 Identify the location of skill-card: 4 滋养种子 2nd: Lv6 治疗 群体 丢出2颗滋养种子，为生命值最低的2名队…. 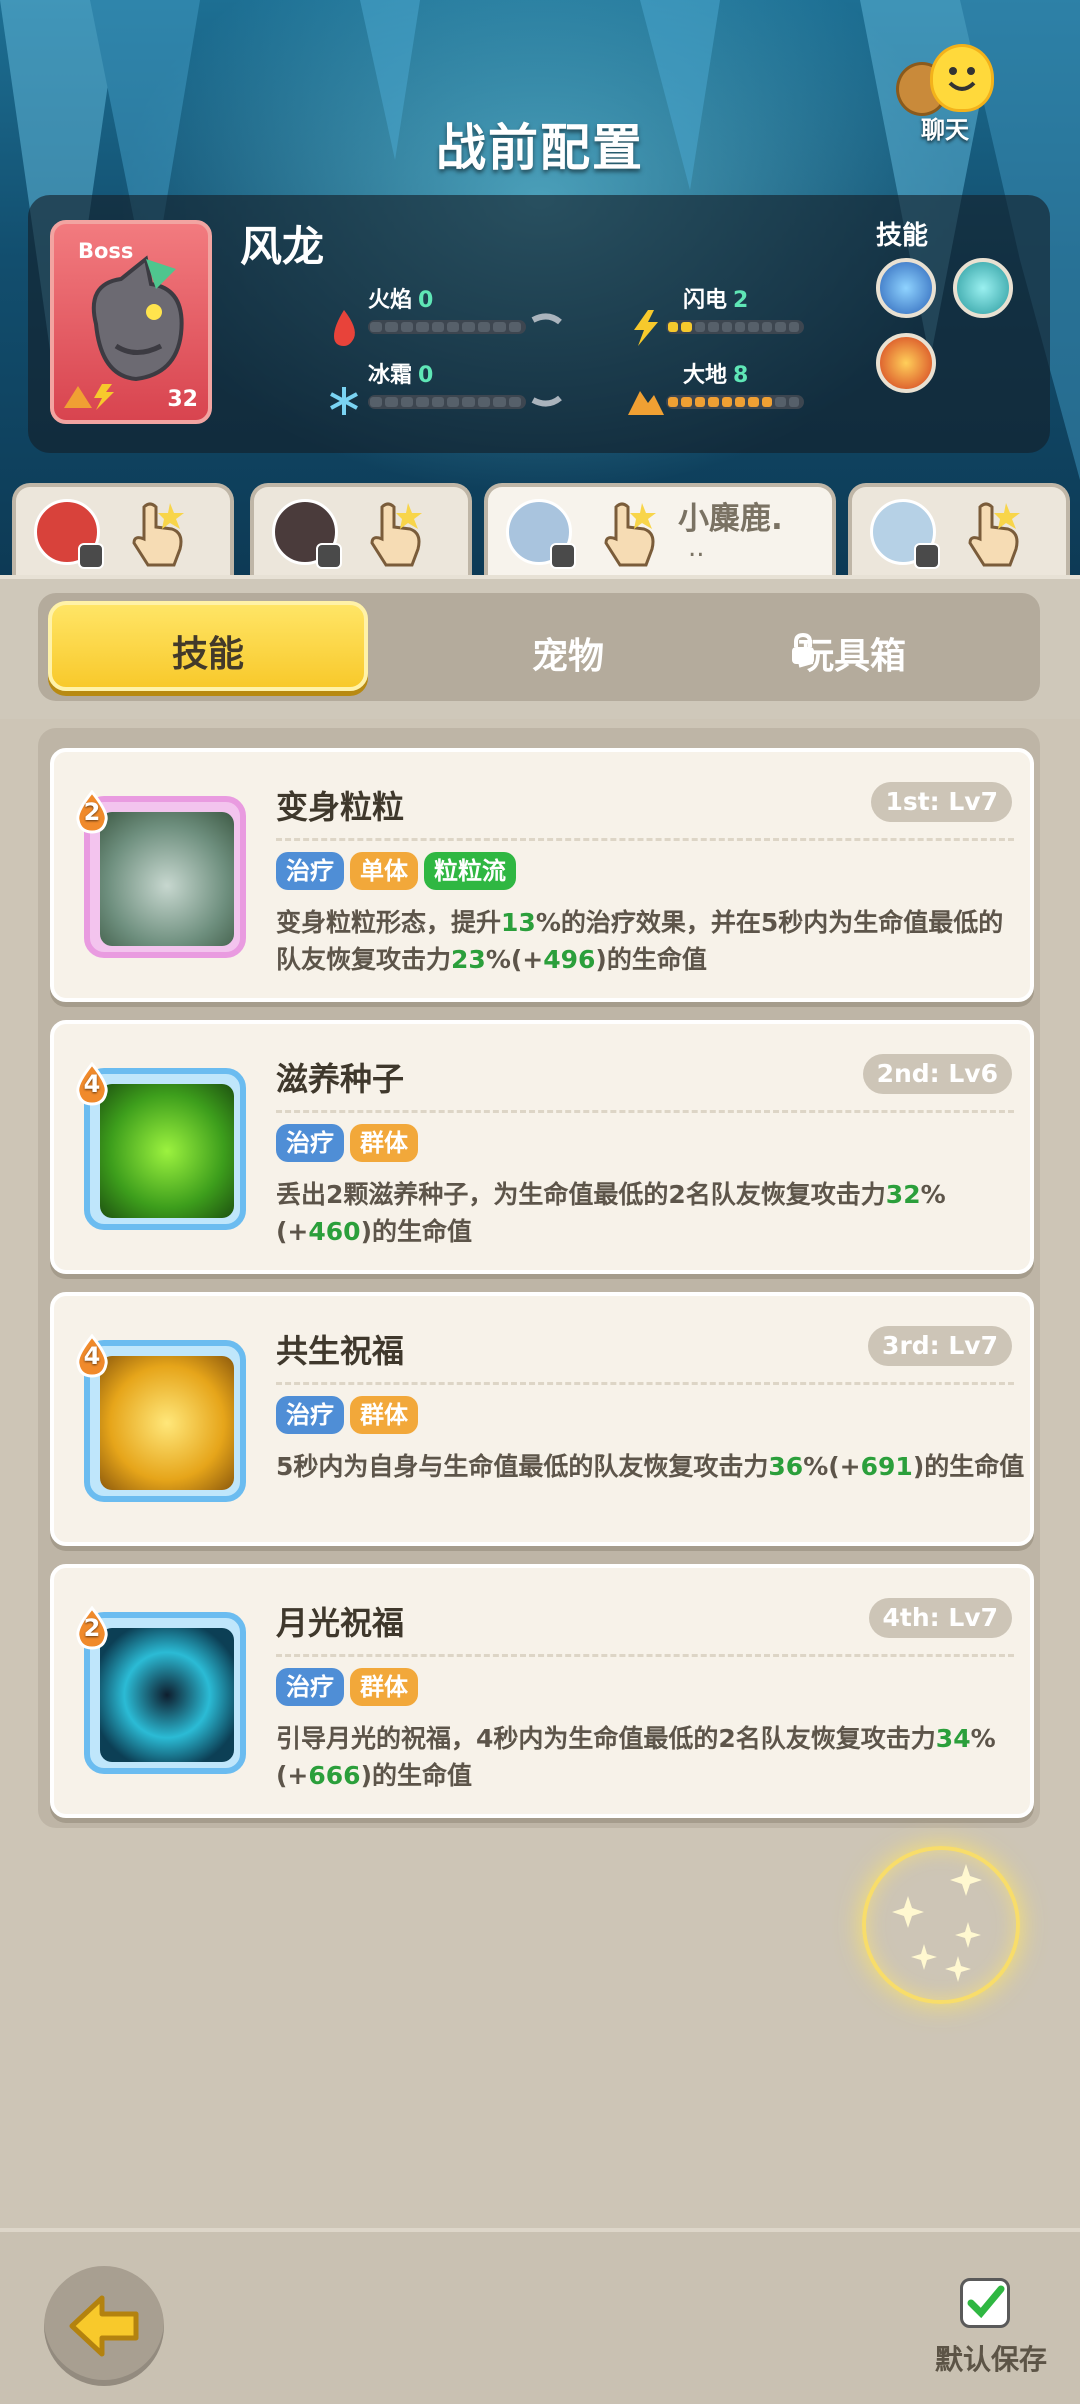
(542, 1147).